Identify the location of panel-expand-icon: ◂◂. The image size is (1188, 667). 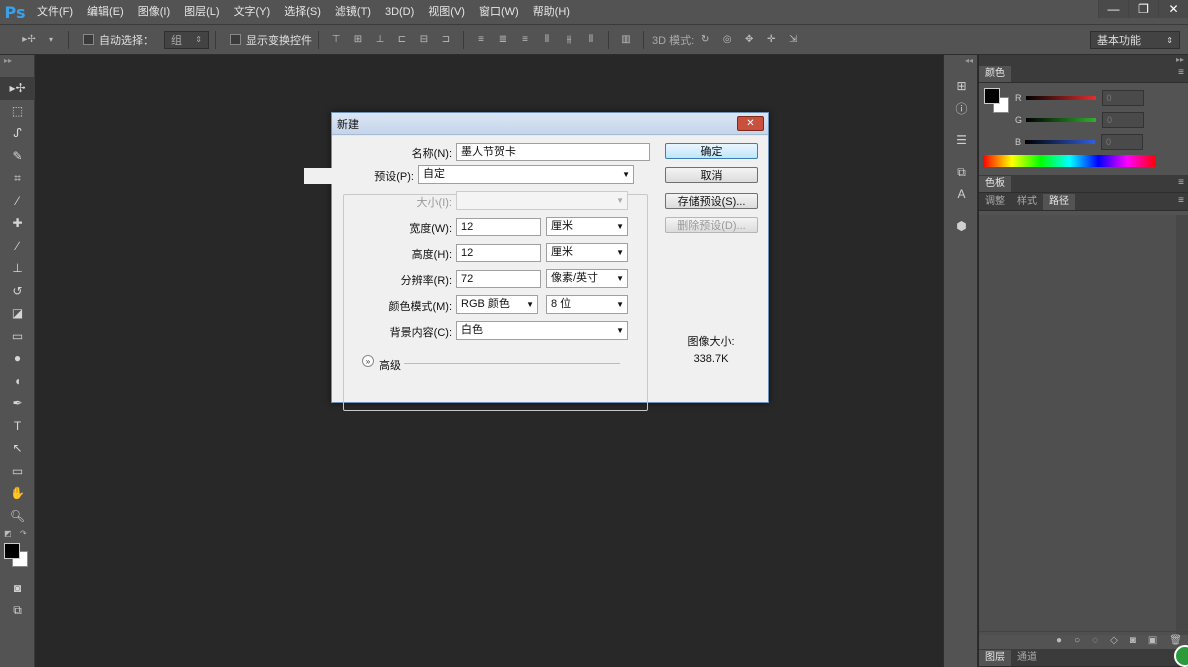
(960, 65).